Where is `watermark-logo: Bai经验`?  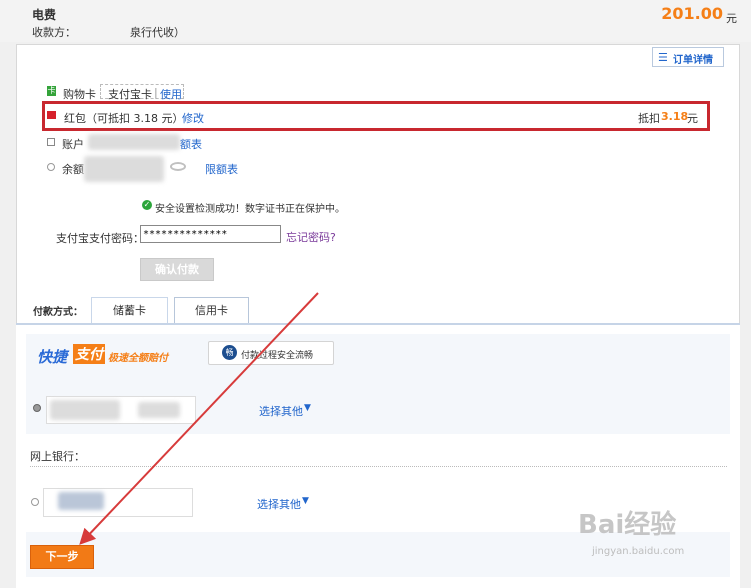 watermark-logo: Bai经验 is located at coordinates (627, 525).